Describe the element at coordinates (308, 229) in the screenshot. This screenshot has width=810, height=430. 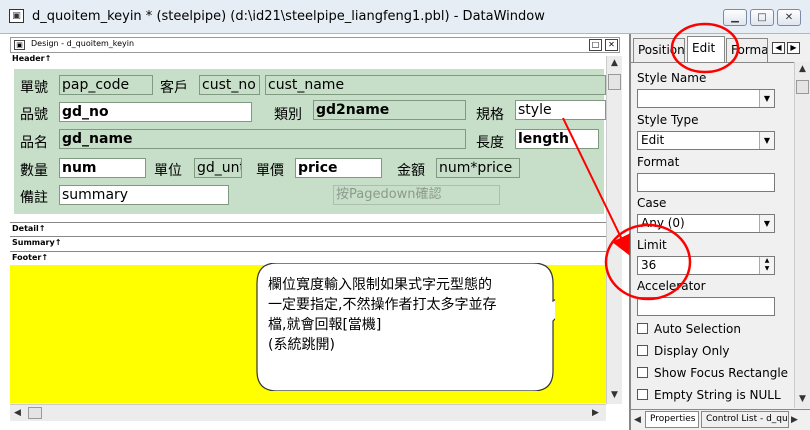
I see `detail-band-bar: Detail↑` at that location.